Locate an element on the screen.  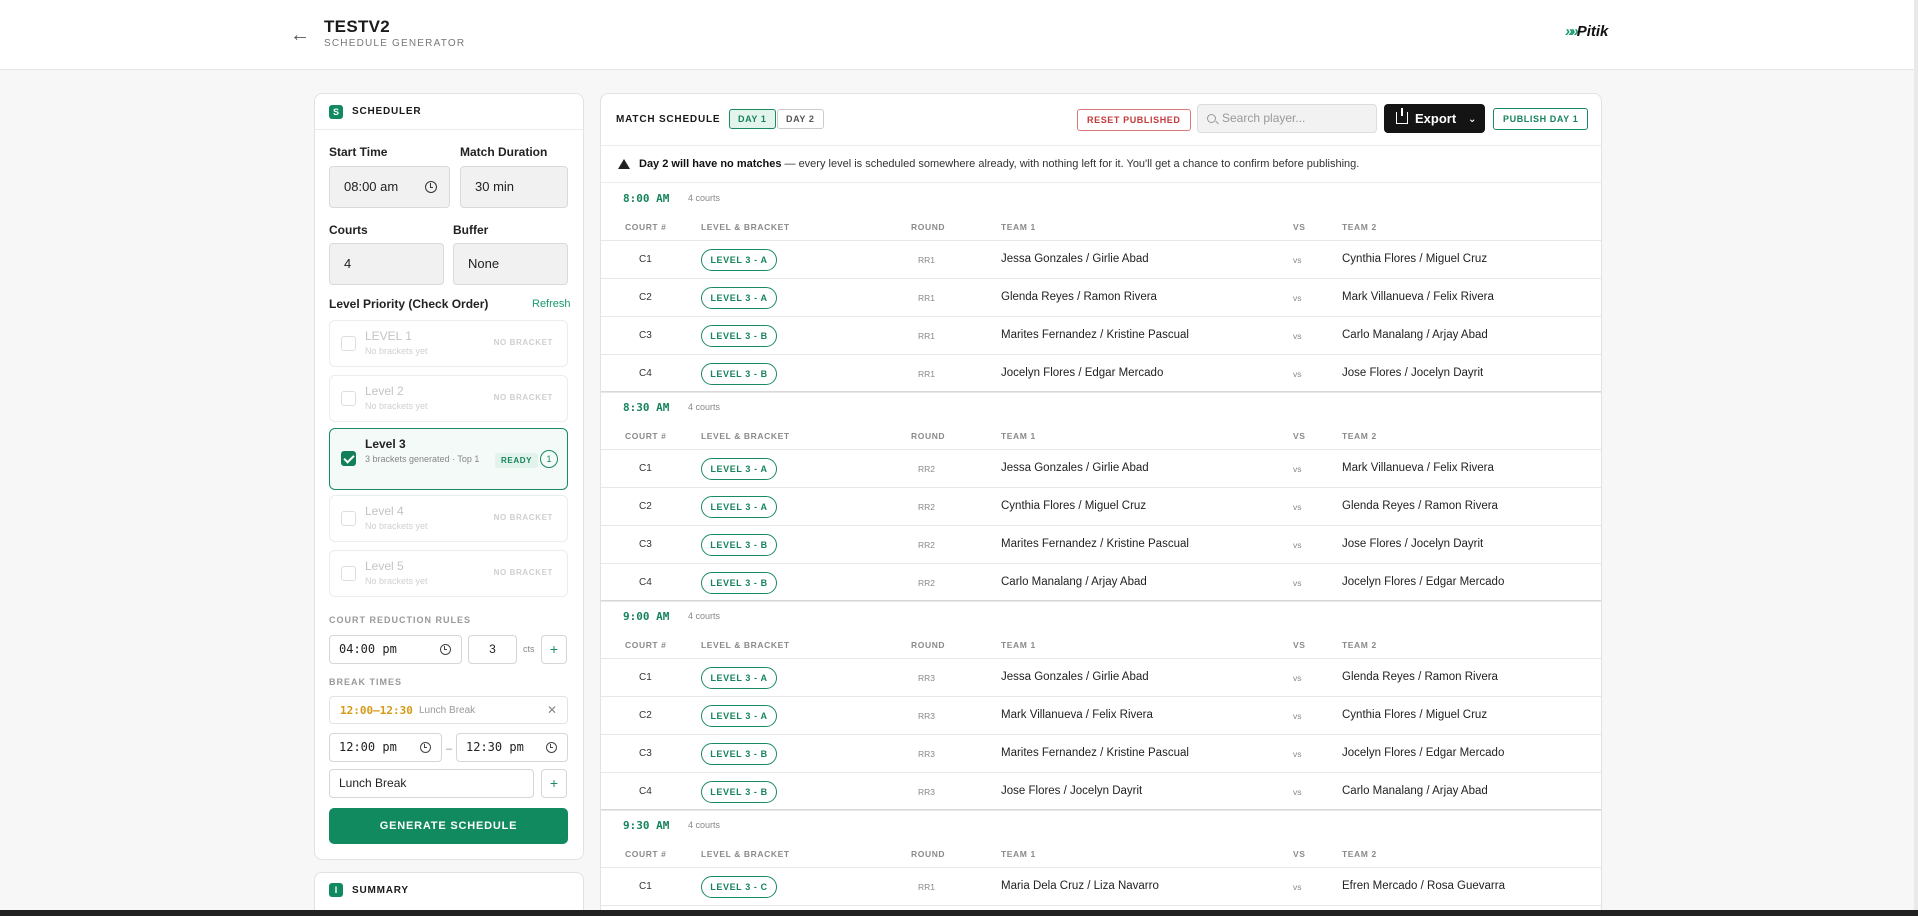
cell-team2: Carlo Manalang / Arjay Abad is located at coordinates (1415, 335).